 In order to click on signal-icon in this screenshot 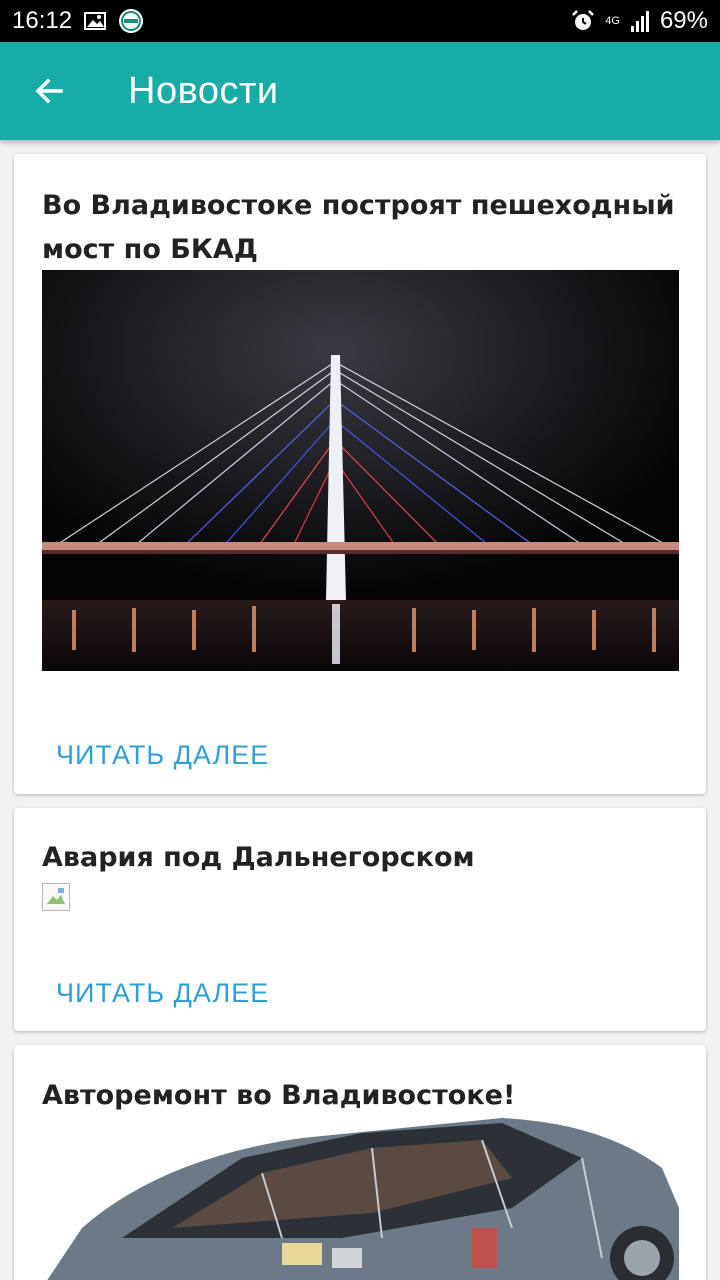, I will do `click(640, 21)`.